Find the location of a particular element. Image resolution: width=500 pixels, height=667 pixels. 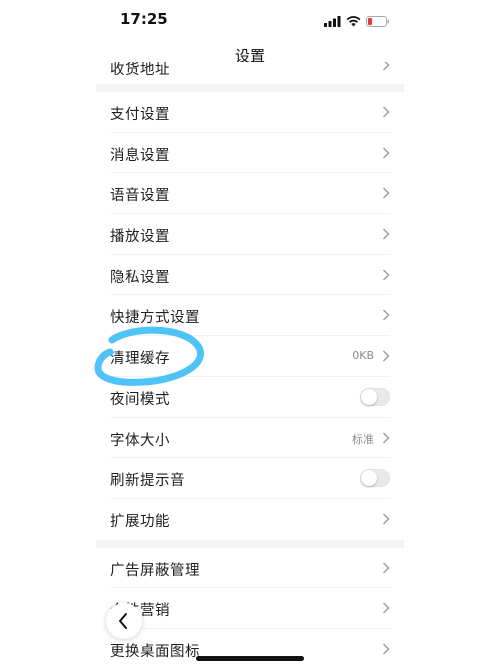

settings-row-privacy: 隐私设置 is located at coordinates (250, 275).